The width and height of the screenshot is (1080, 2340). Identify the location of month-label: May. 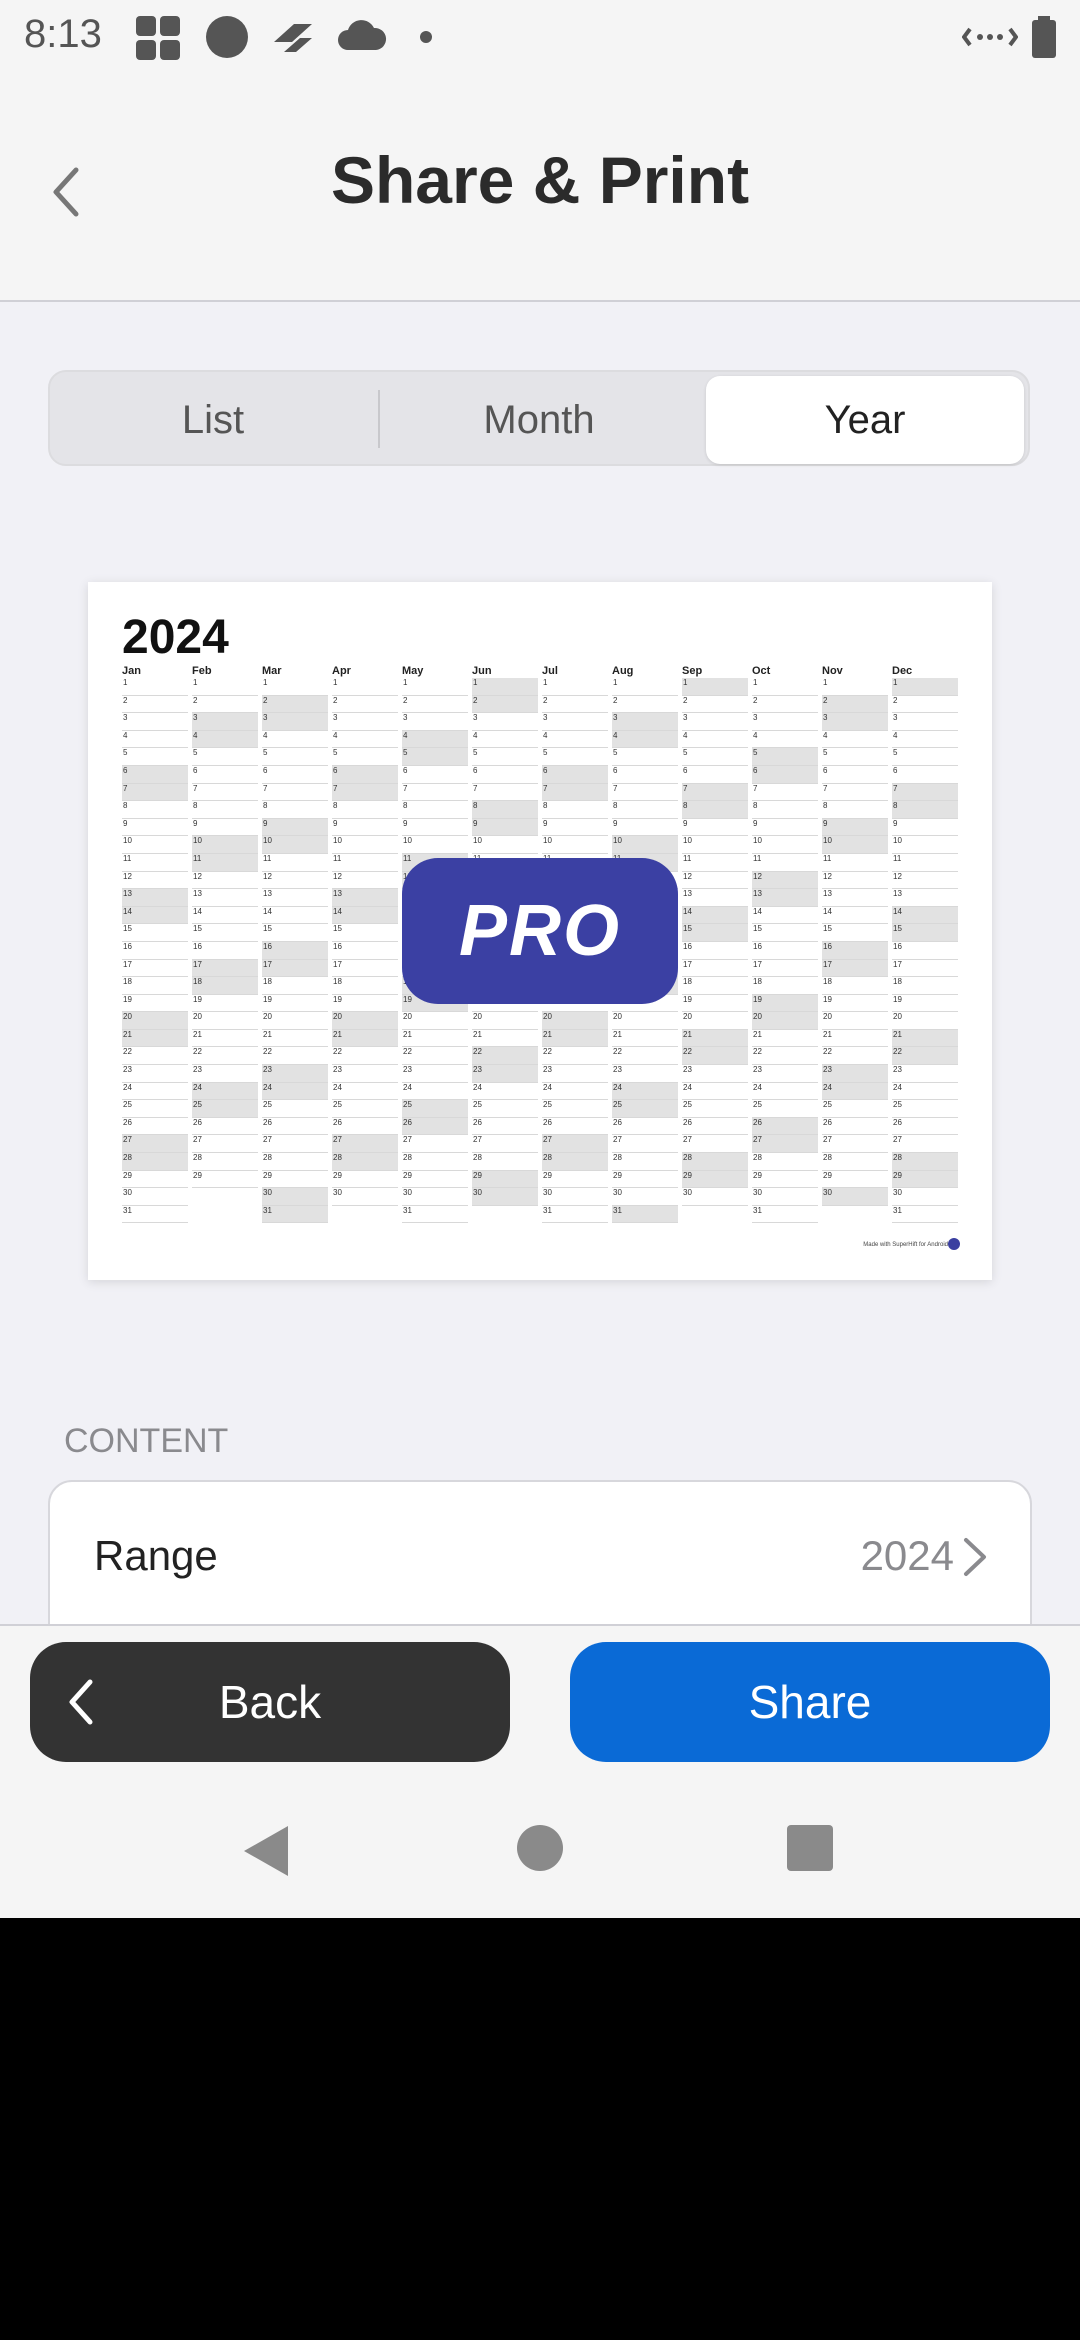
(413, 671).